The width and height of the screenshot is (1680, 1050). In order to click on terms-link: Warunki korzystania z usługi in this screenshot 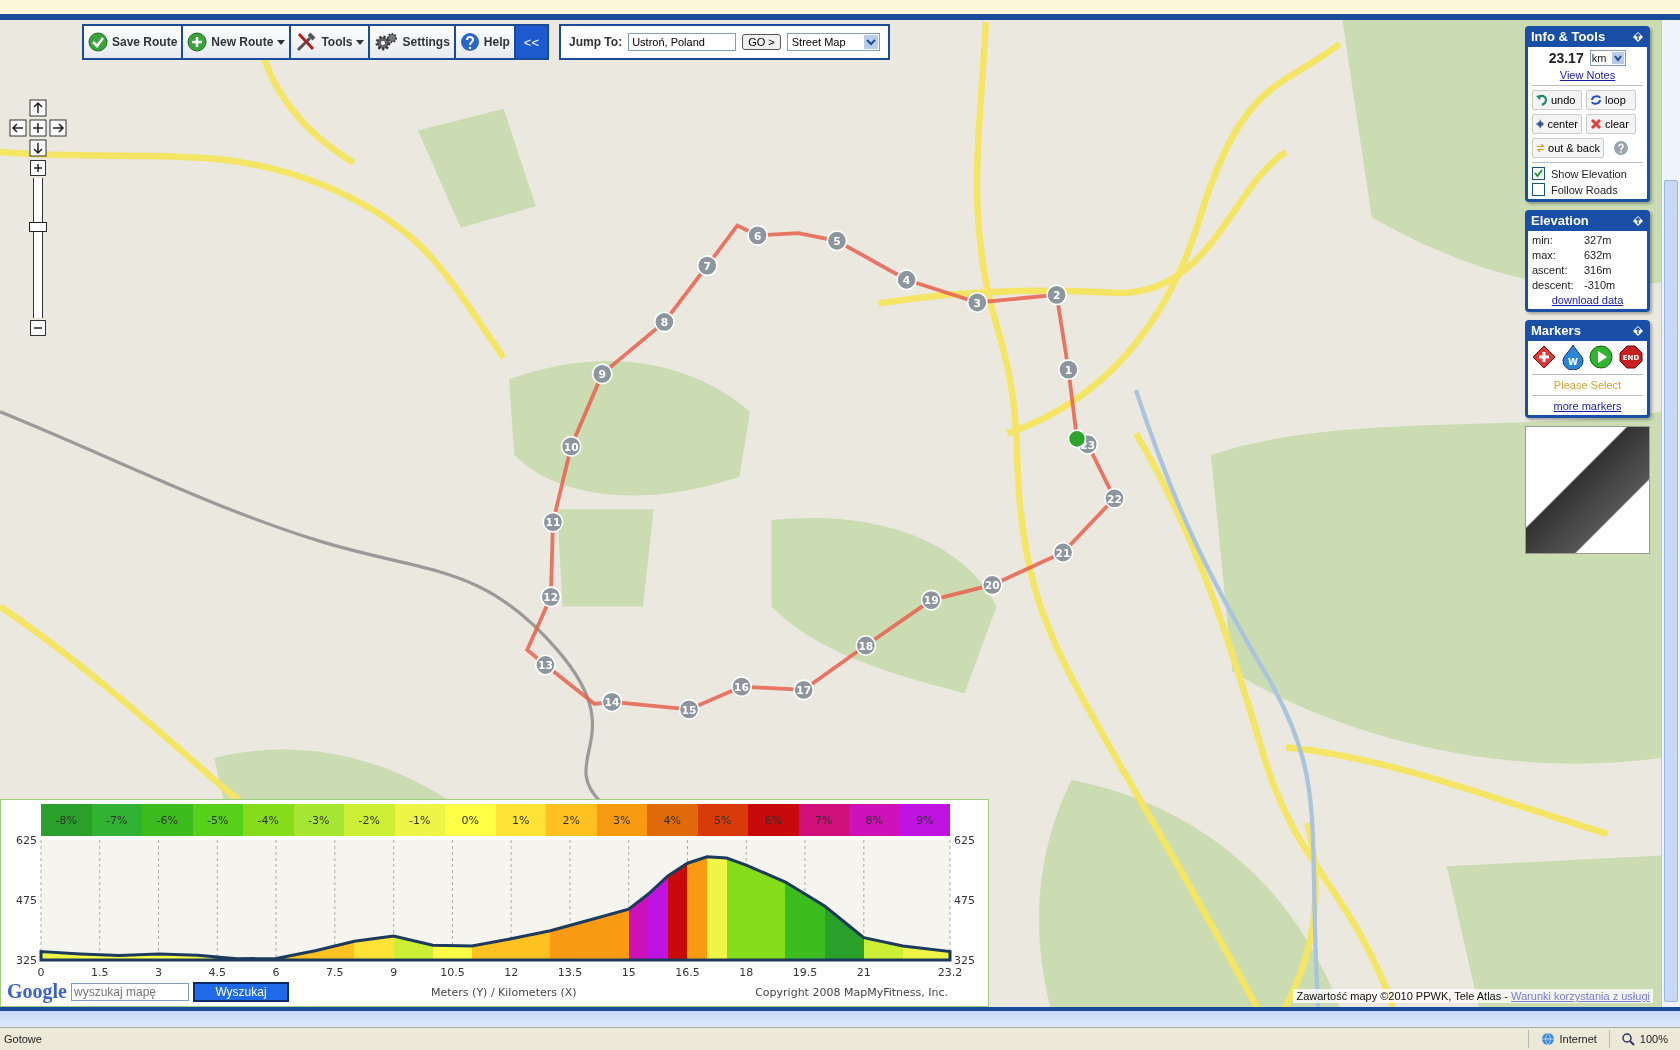, I will do `click(1580, 996)`.